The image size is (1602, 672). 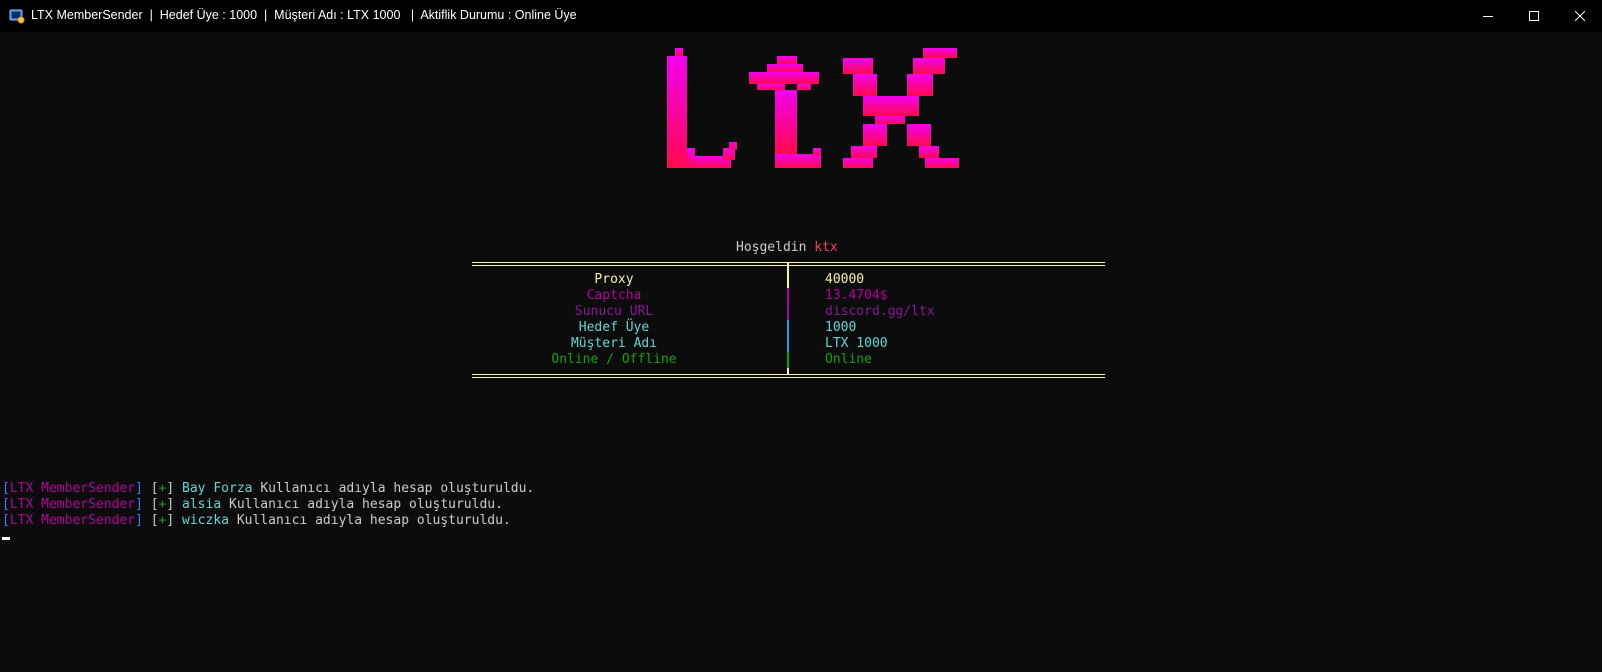 What do you see at coordinates (614, 359) in the screenshot?
I see `stats-label: Online / Offline` at bounding box center [614, 359].